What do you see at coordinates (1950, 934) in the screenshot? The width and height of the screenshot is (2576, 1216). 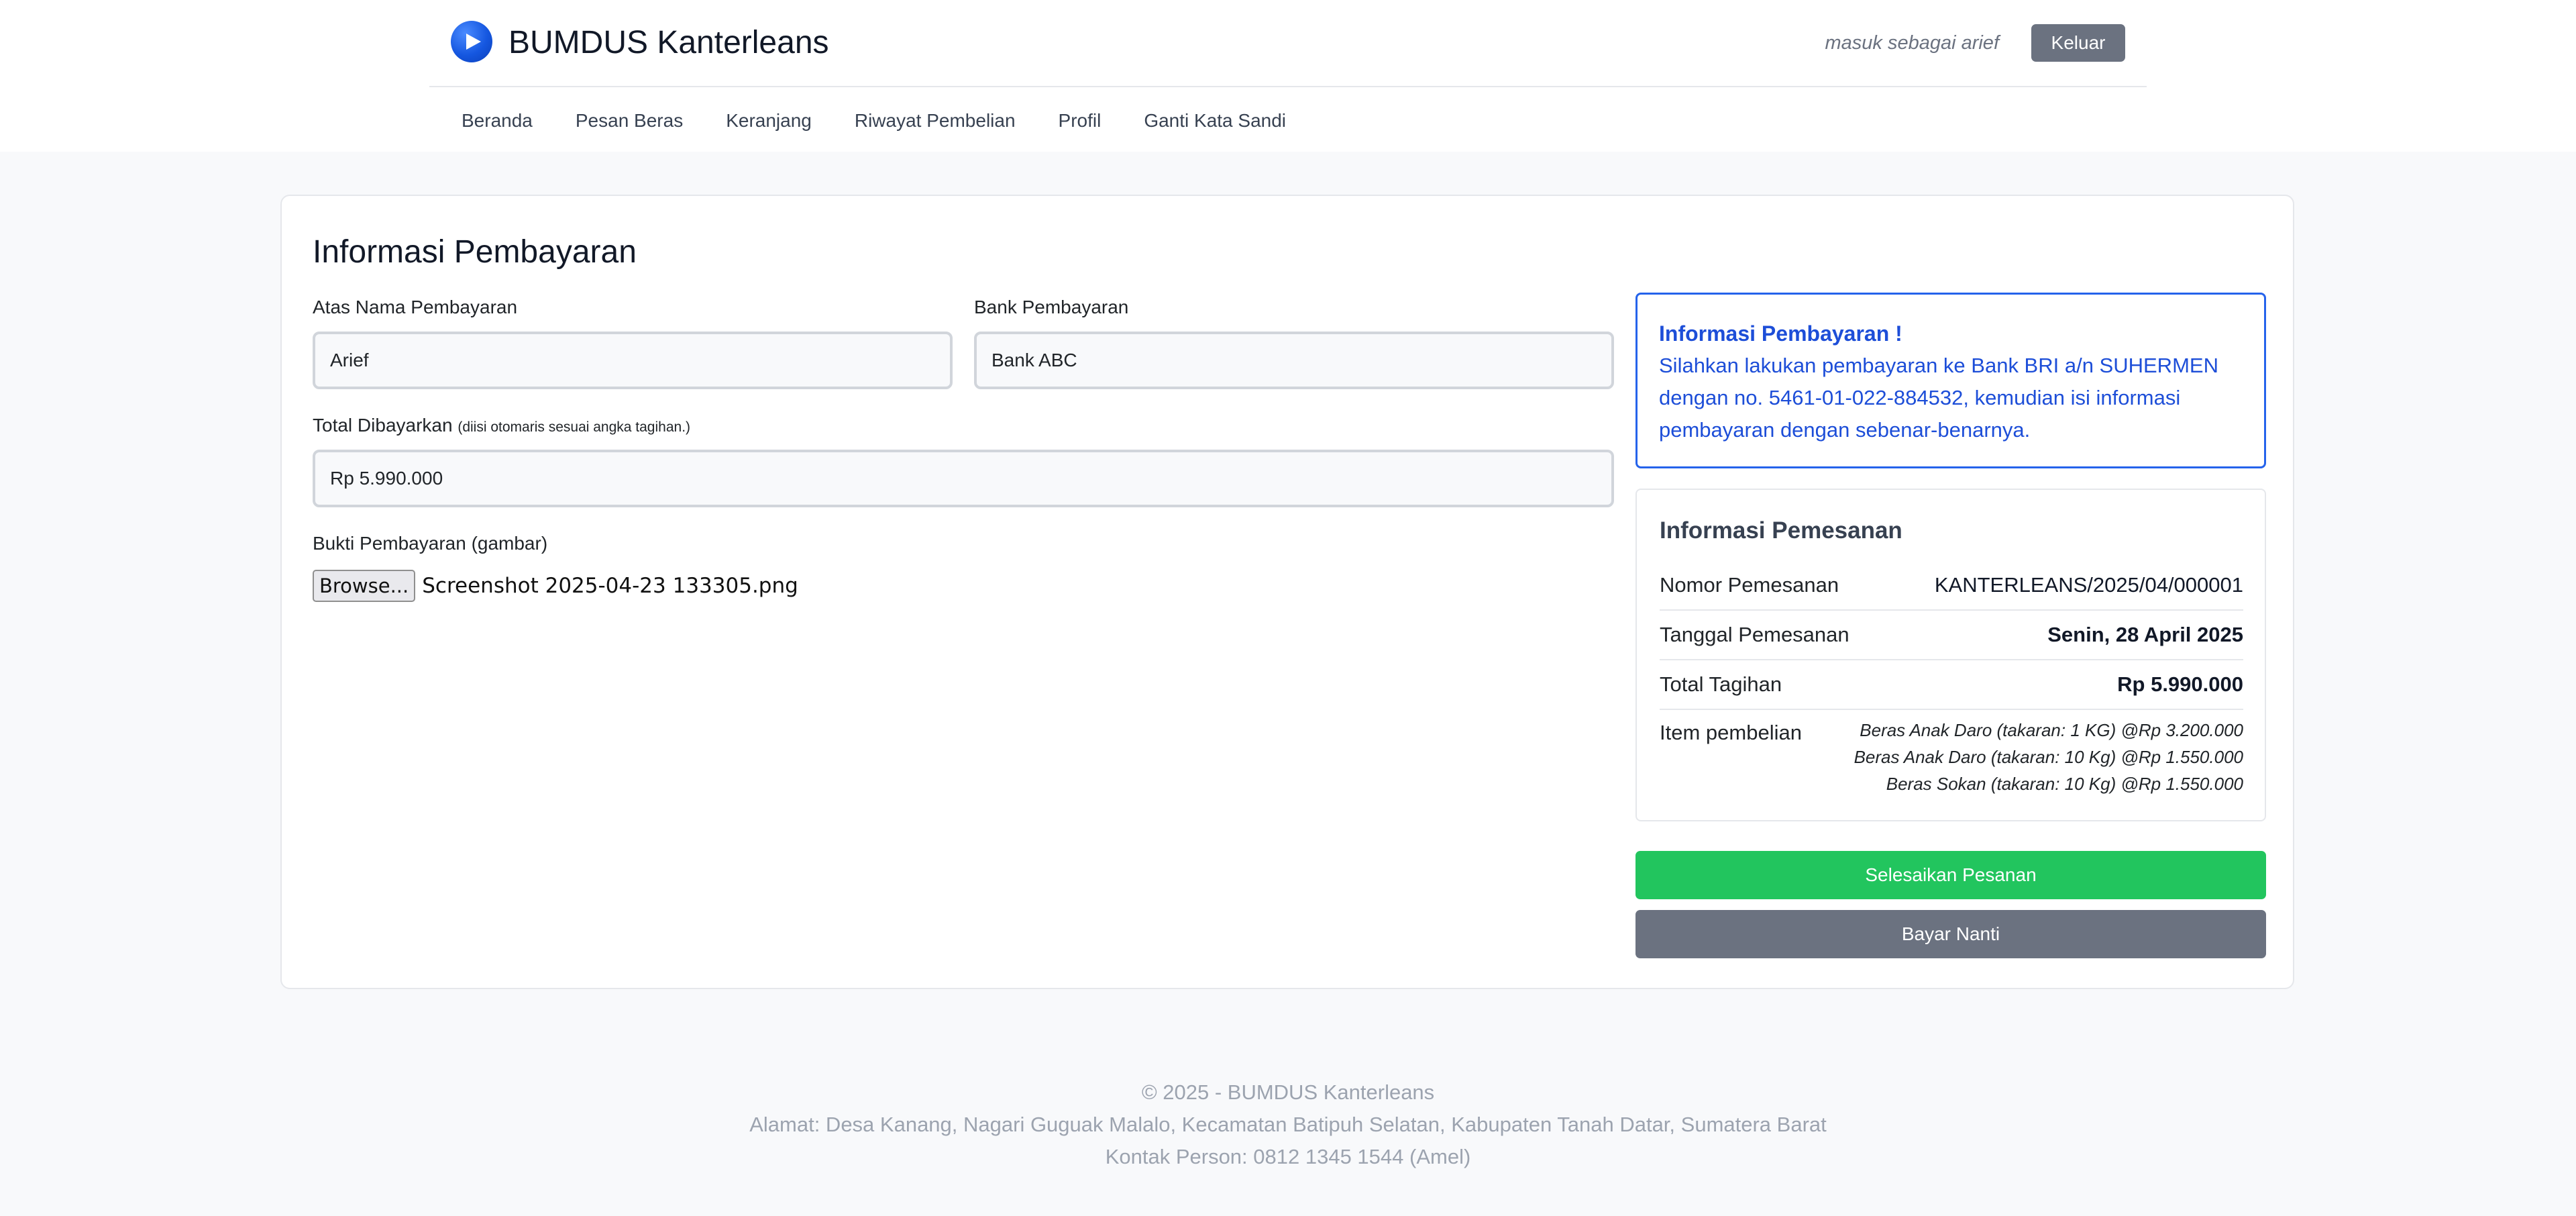 I see `pay-later-button: Bayar Nanti` at bounding box center [1950, 934].